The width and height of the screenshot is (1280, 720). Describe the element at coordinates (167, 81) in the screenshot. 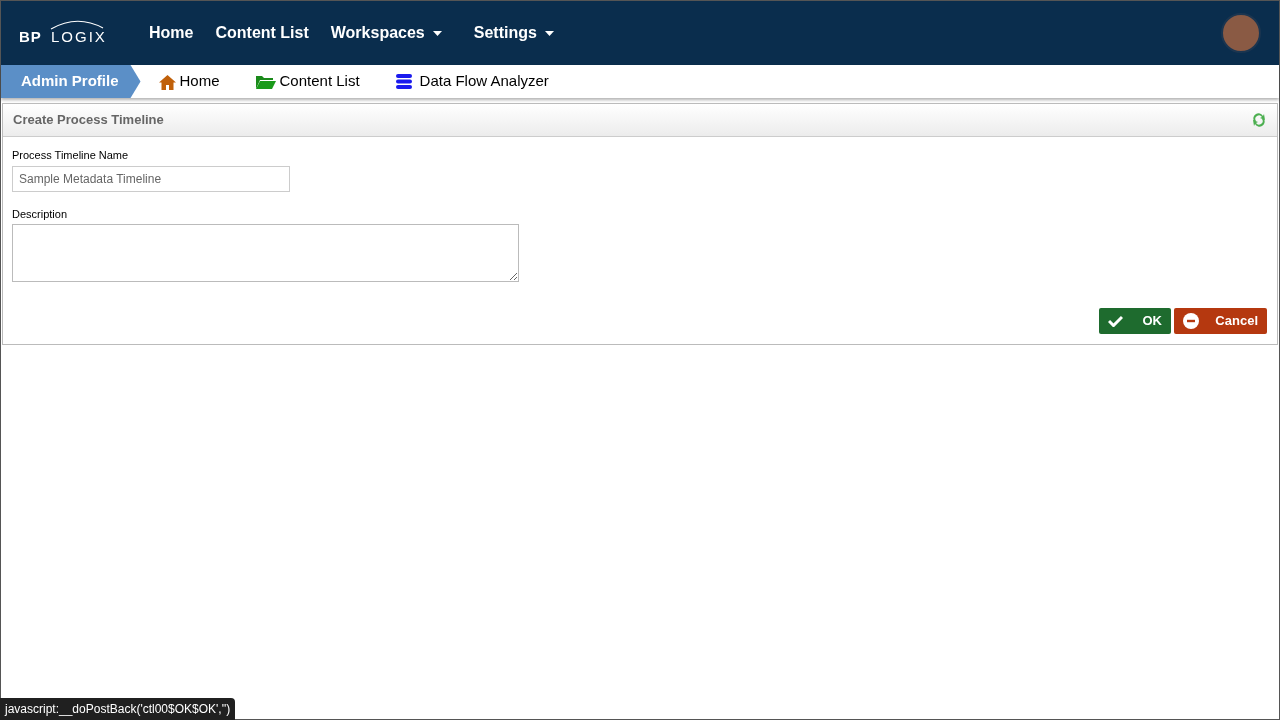

I see `house-icon` at that location.